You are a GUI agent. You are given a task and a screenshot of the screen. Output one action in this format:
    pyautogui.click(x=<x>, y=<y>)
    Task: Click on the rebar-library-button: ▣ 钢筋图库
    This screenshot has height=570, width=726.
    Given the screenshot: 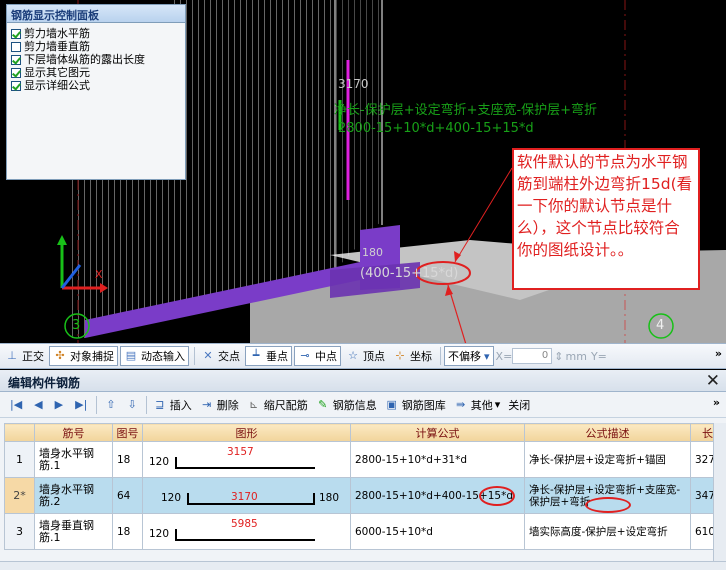 What is the action you would take?
    pyautogui.click(x=415, y=405)
    